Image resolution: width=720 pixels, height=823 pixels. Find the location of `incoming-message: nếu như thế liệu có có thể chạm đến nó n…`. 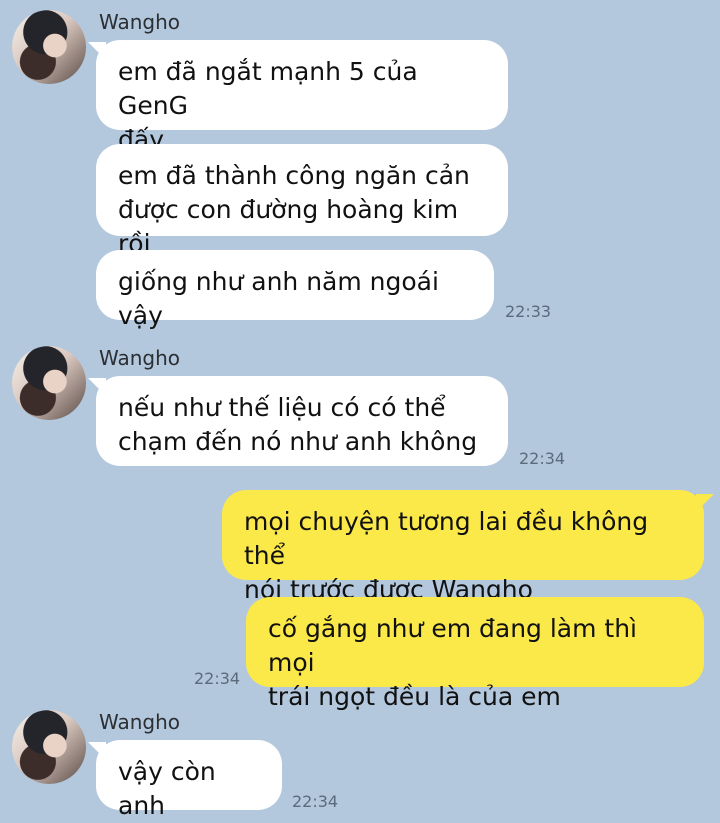

incoming-message: nếu như thế liệu có có thể chạm đến nó n… is located at coordinates (302, 421).